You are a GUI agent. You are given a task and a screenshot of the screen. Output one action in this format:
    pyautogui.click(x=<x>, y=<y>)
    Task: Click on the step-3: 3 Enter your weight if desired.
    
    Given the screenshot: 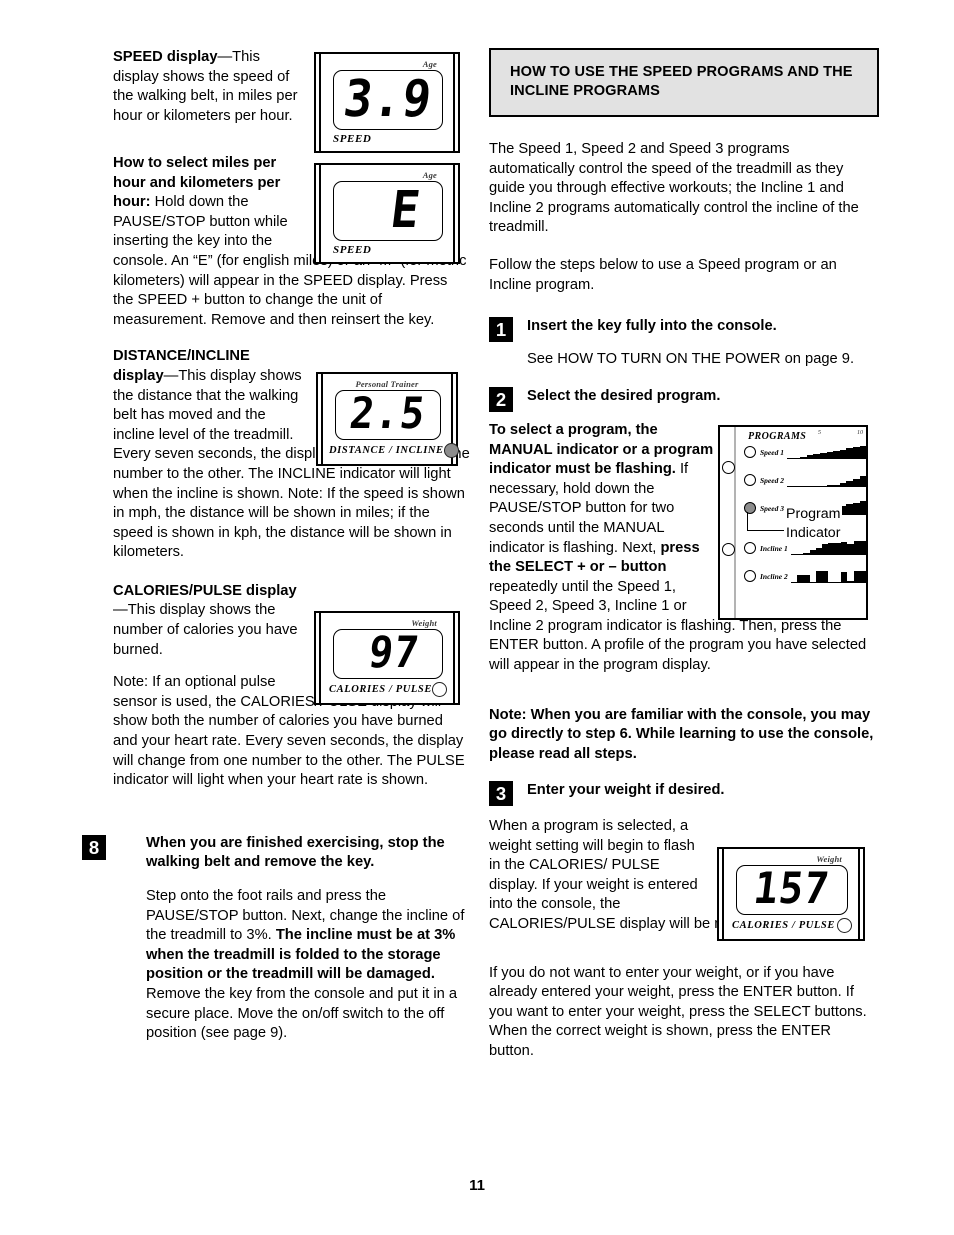 What is the action you would take?
    pyautogui.click(x=684, y=794)
    